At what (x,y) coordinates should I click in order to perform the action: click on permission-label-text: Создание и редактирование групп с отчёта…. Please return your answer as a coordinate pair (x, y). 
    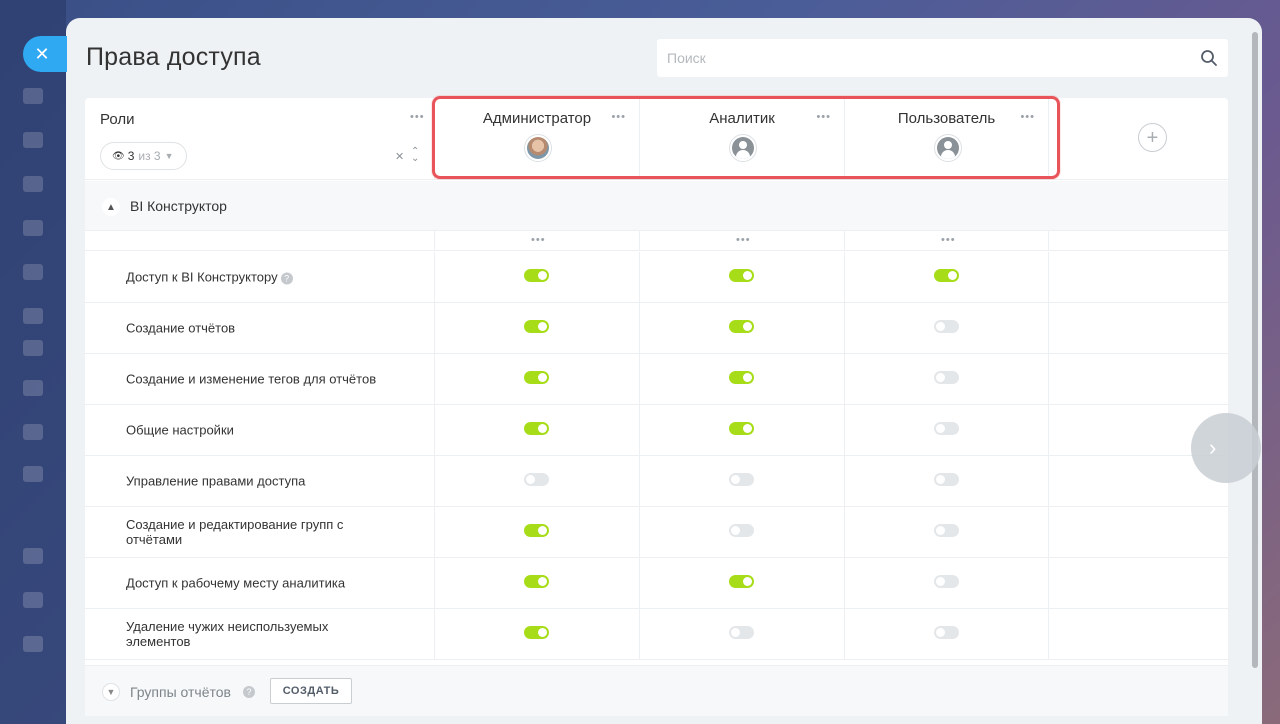
    Looking at the image, I should click on (235, 532).